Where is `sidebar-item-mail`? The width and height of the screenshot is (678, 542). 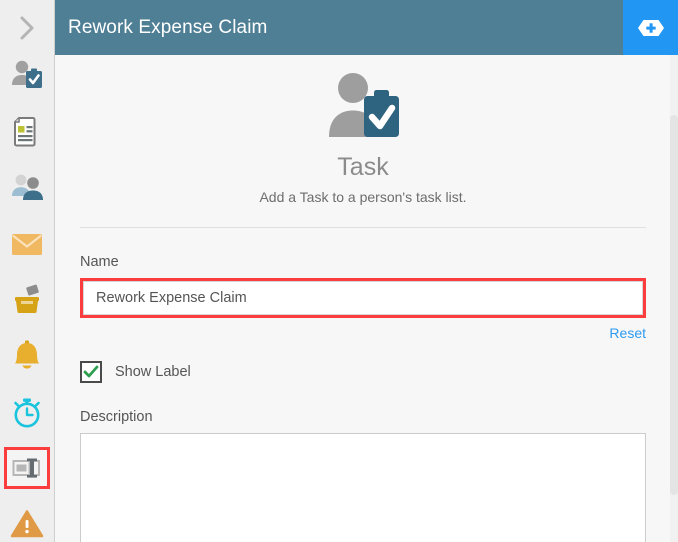 sidebar-item-mail is located at coordinates (27, 244).